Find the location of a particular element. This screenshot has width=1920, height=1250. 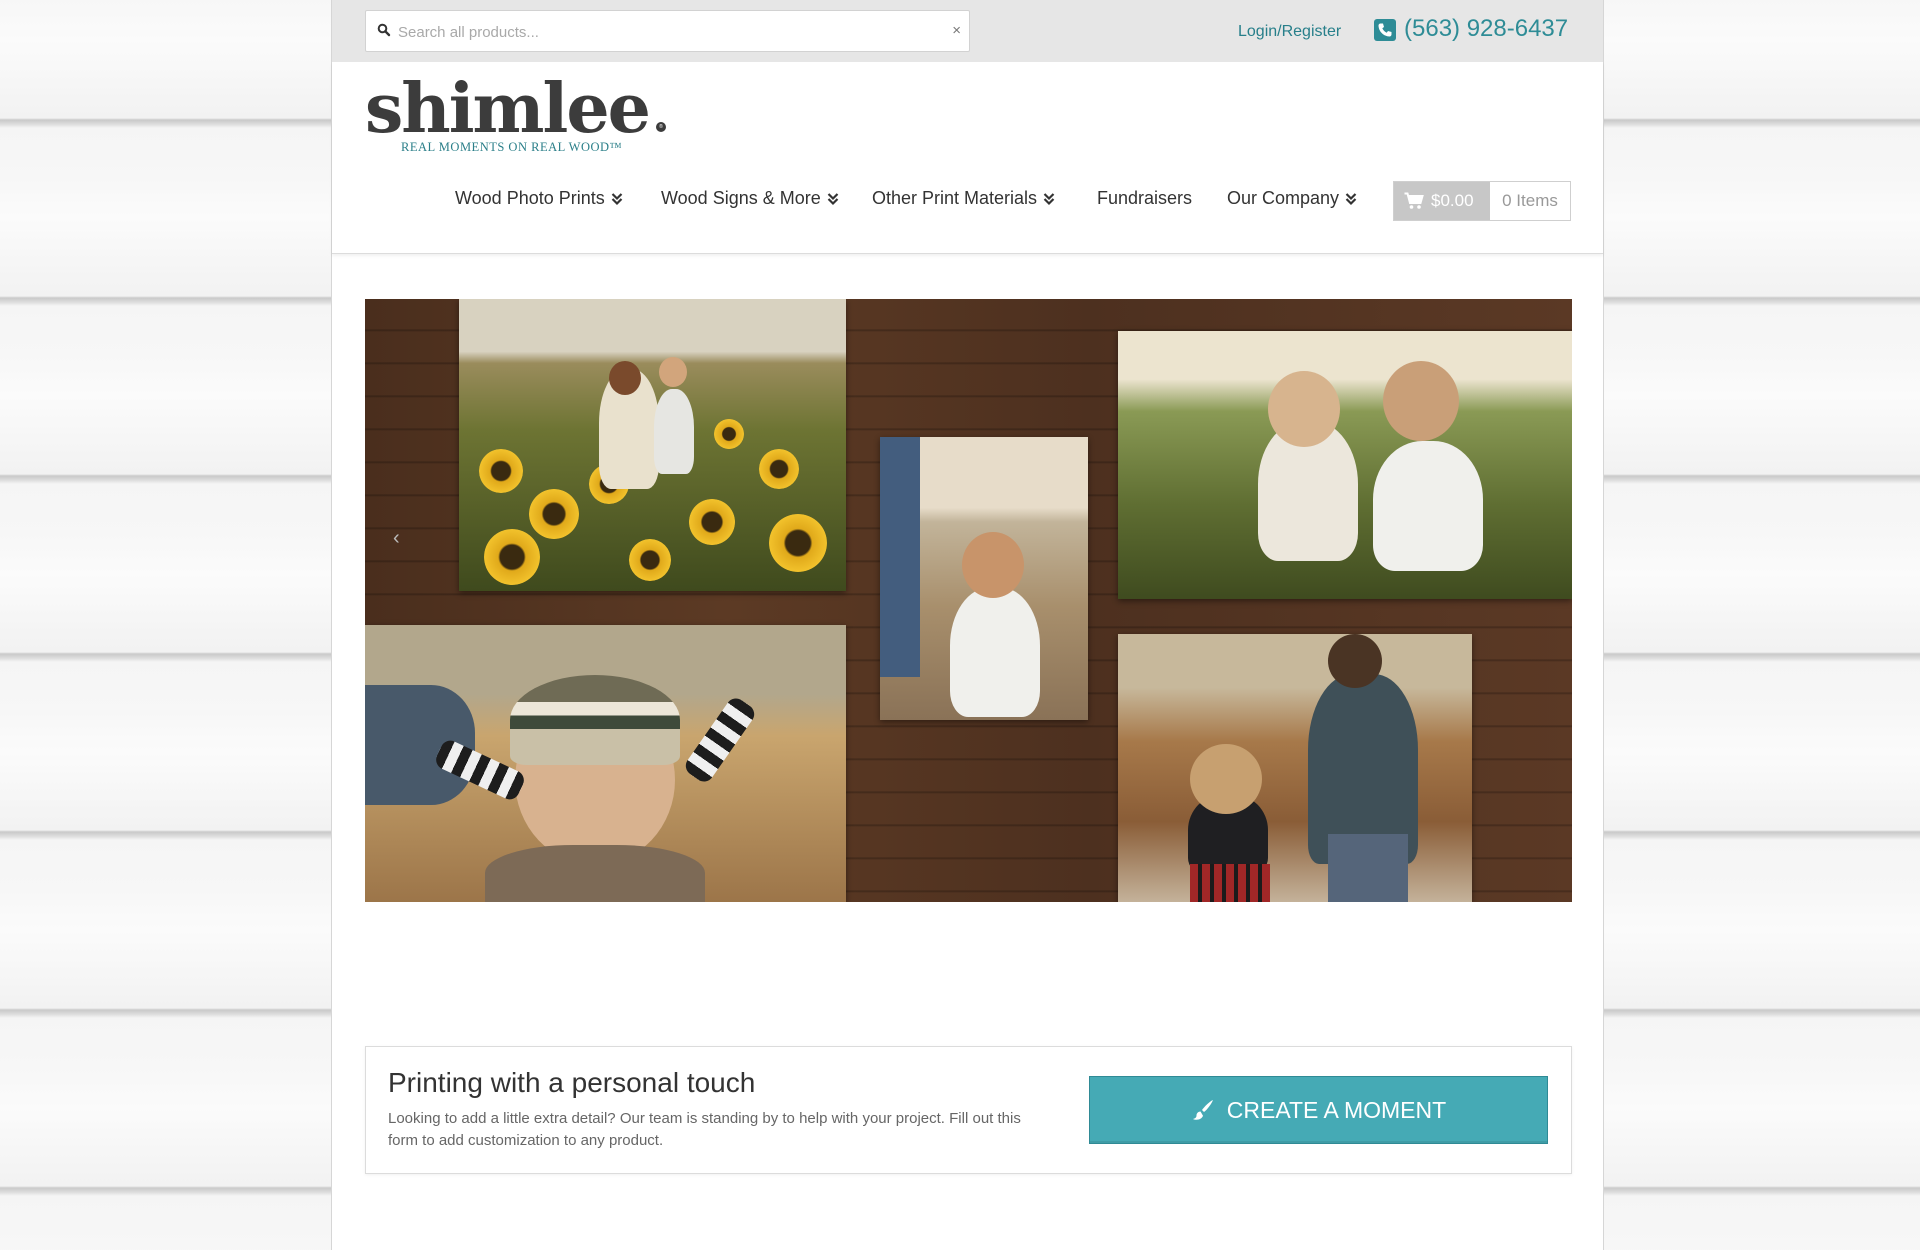

close-icon: × is located at coordinates (956, 31).